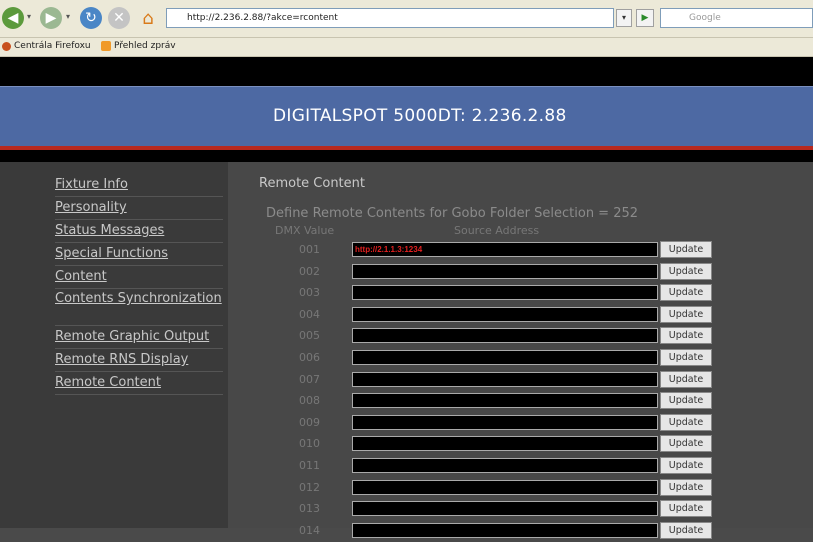  Describe the element at coordinates (309, 314) in the screenshot. I see `dmx-value: 004` at that location.